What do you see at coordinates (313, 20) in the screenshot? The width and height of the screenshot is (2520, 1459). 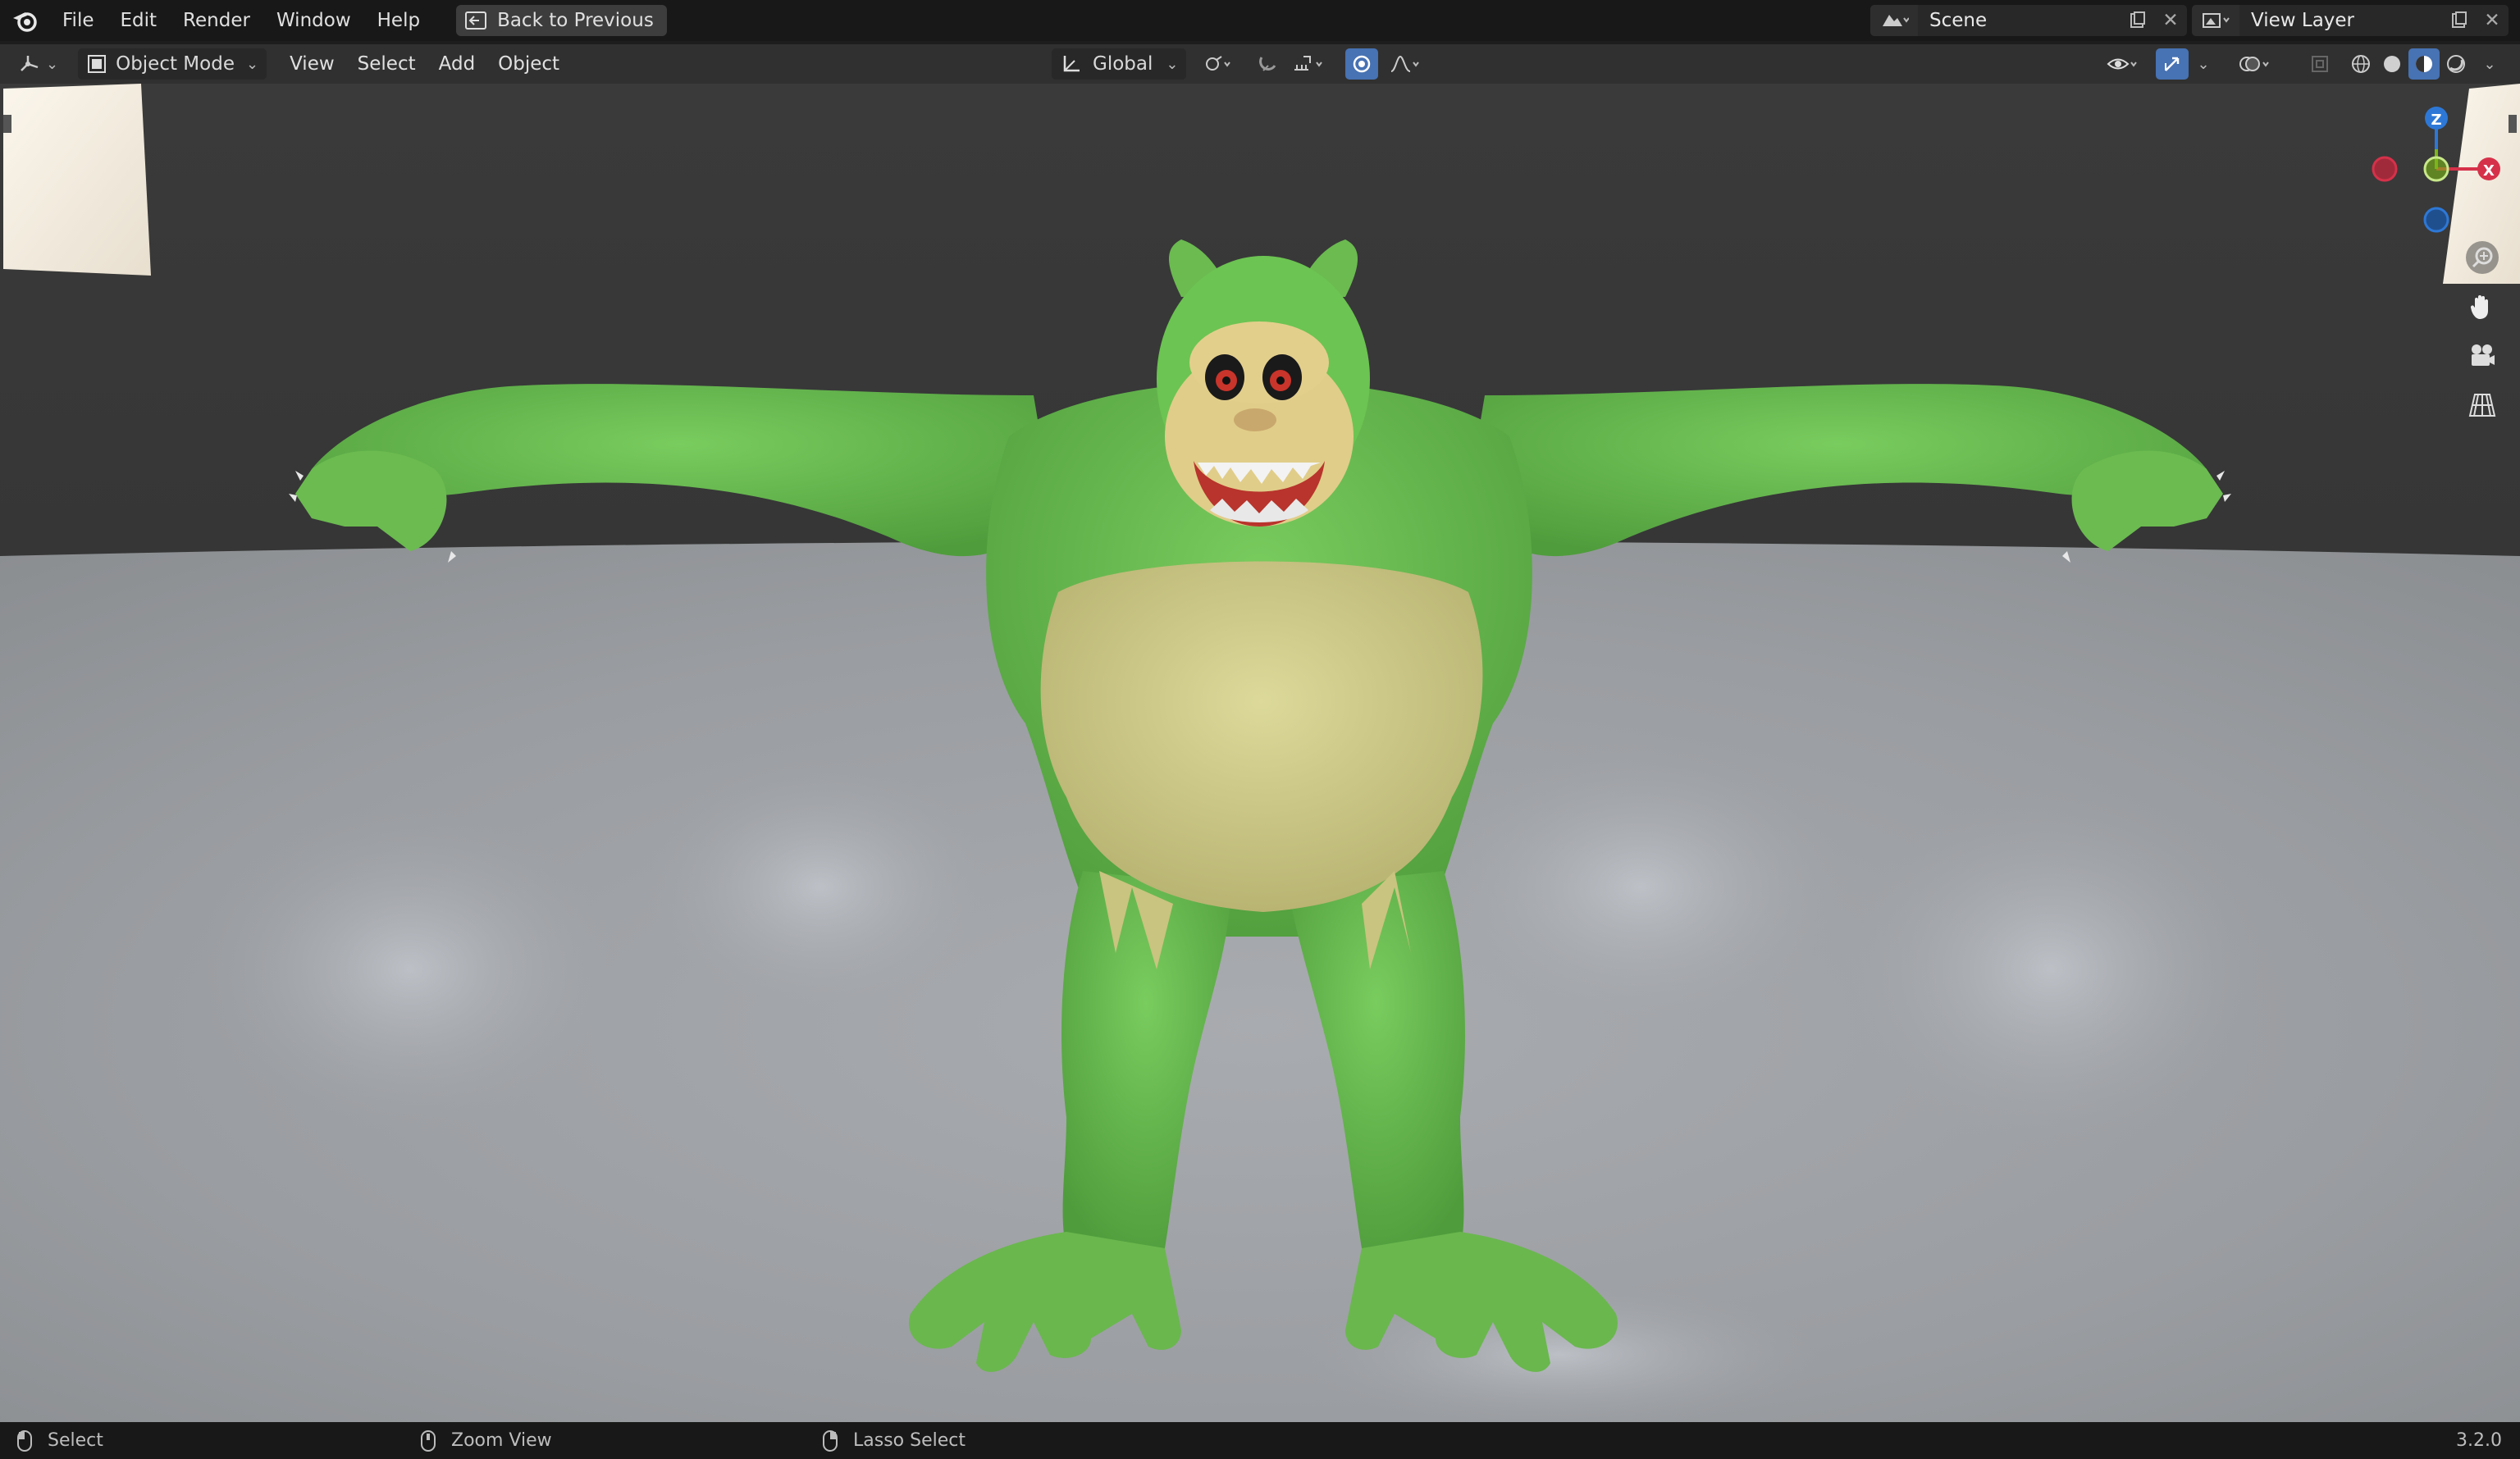 I see `menu-window: Window` at bounding box center [313, 20].